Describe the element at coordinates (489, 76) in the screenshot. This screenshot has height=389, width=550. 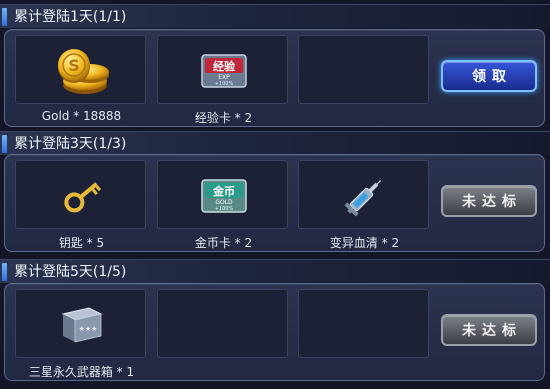
I see `claim-button: 领取` at that location.